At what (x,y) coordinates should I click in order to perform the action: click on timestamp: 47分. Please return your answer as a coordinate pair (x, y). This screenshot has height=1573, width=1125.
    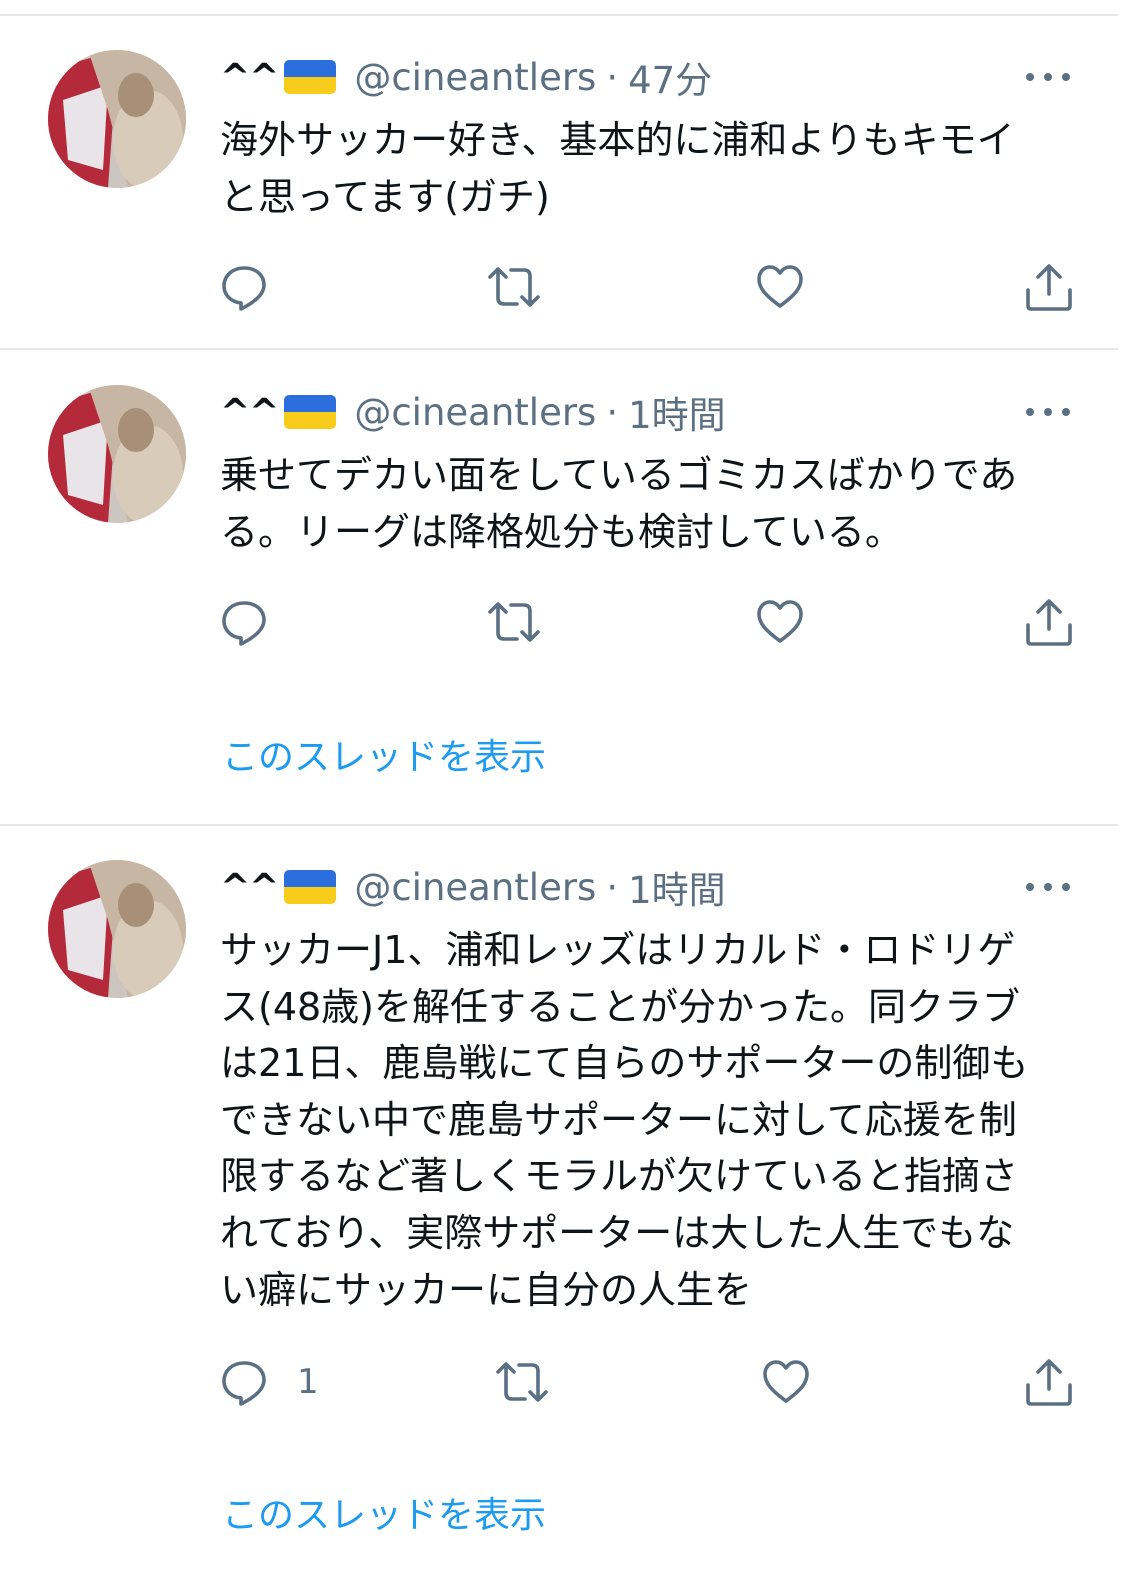
    Looking at the image, I should click on (670, 77).